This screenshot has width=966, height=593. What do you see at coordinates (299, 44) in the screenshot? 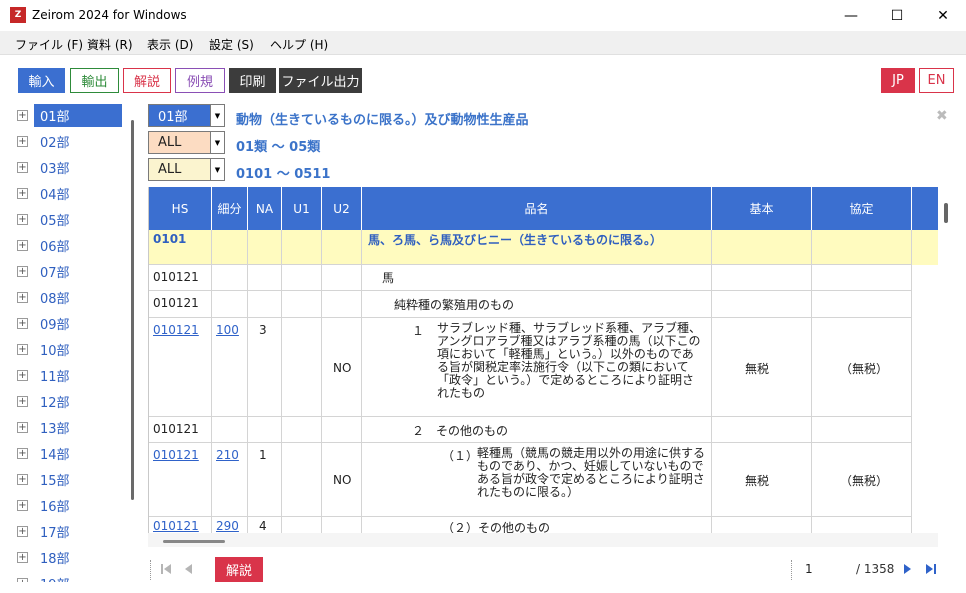
I see `menu-help: ヘルプ (H)` at bounding box center [299, 44].